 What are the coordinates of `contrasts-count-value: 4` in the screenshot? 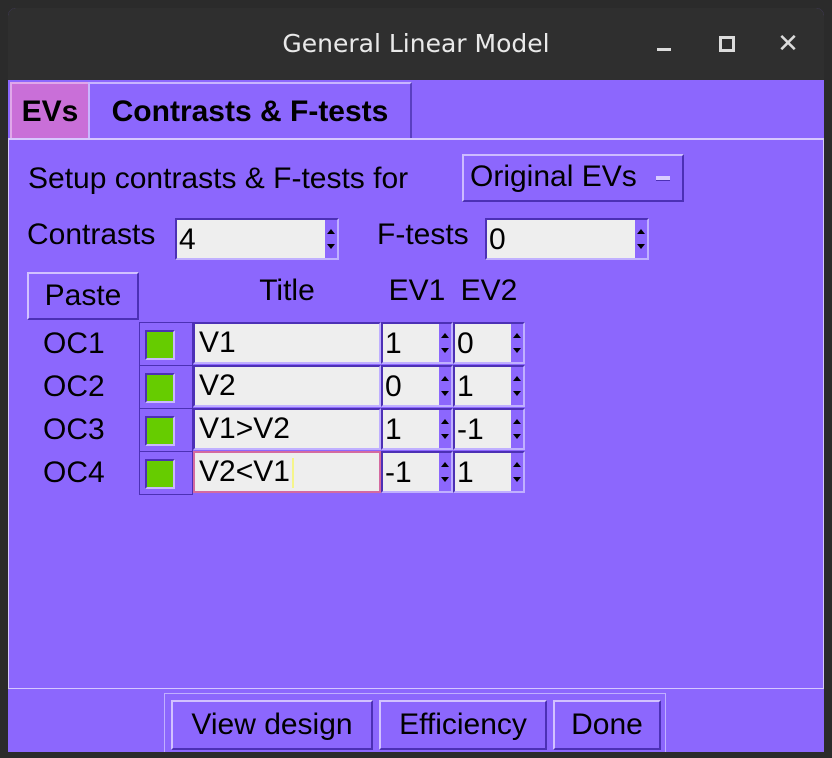 It's located at (187, 239).